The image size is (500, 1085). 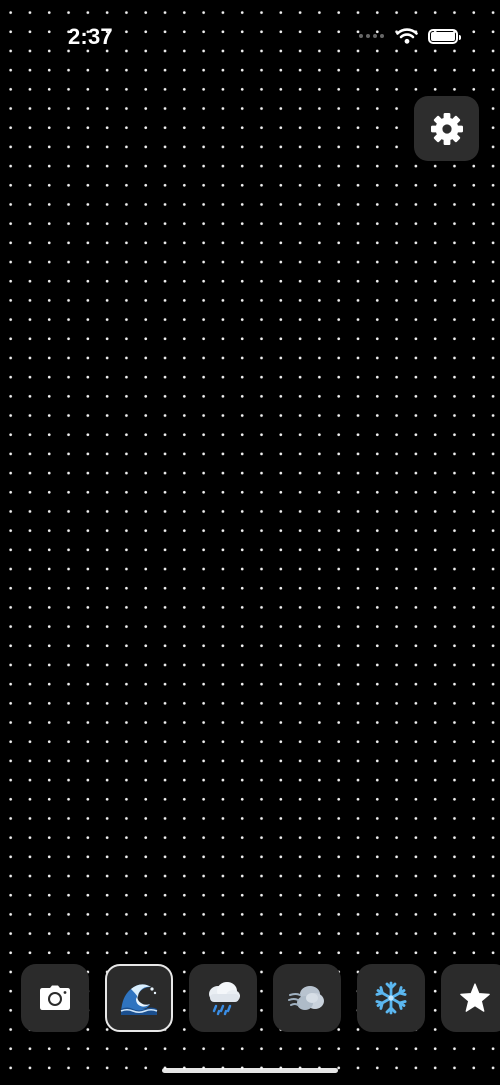 I want to click on wind-icon, so click(x=306, y=998).